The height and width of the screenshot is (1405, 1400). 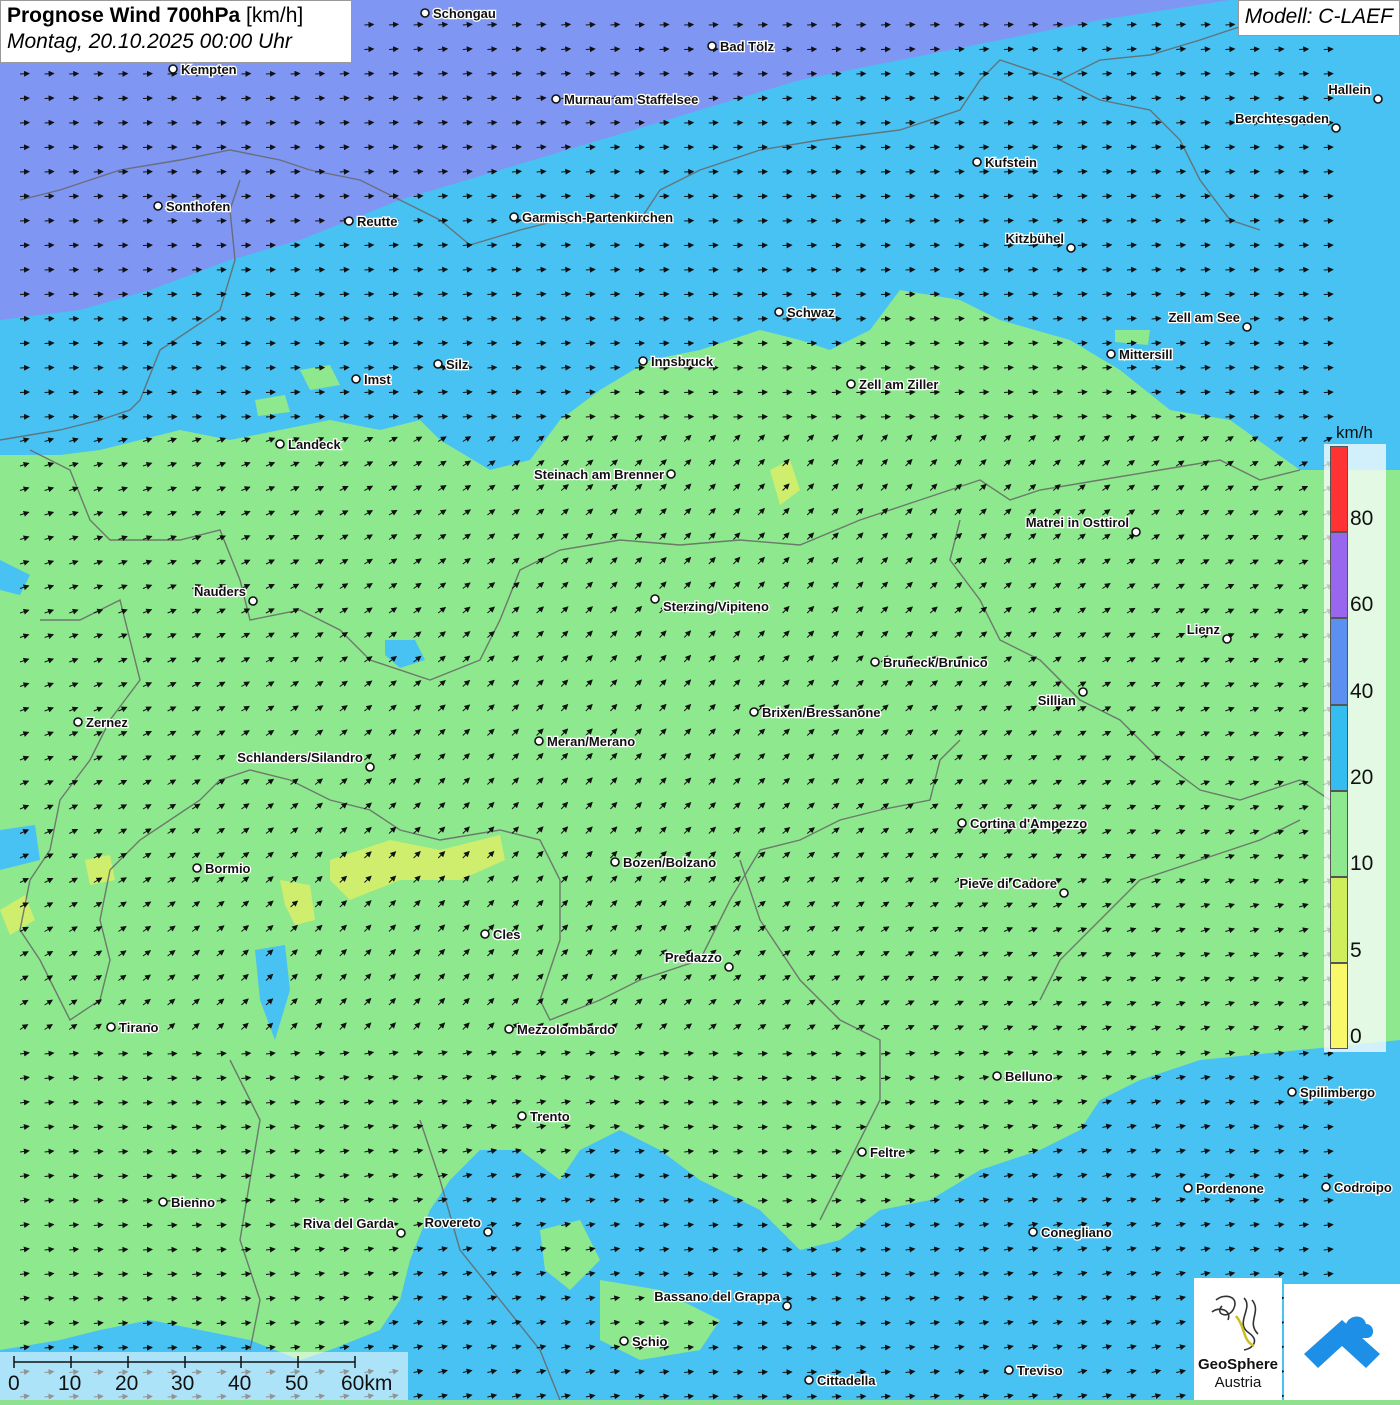 I want to click on city-marker: Bozen/Bolzano, so click(x=663, y=862).